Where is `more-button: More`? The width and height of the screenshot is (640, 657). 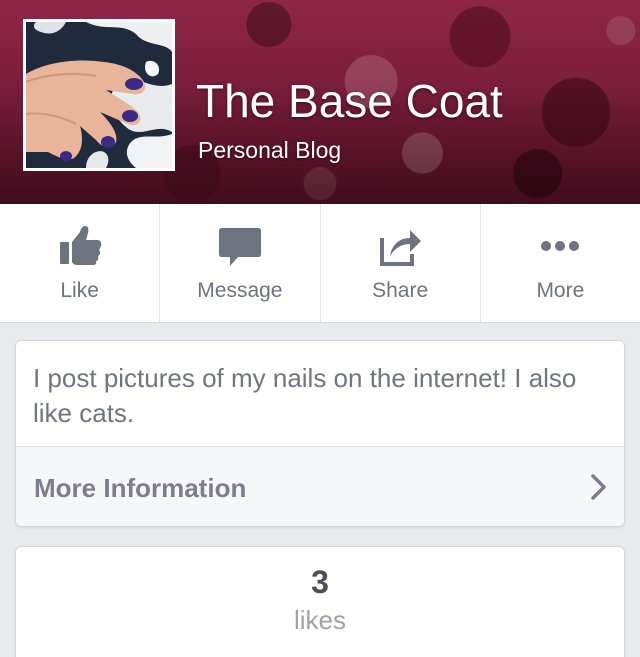 more-button: More is located at coordinates (559, 263).